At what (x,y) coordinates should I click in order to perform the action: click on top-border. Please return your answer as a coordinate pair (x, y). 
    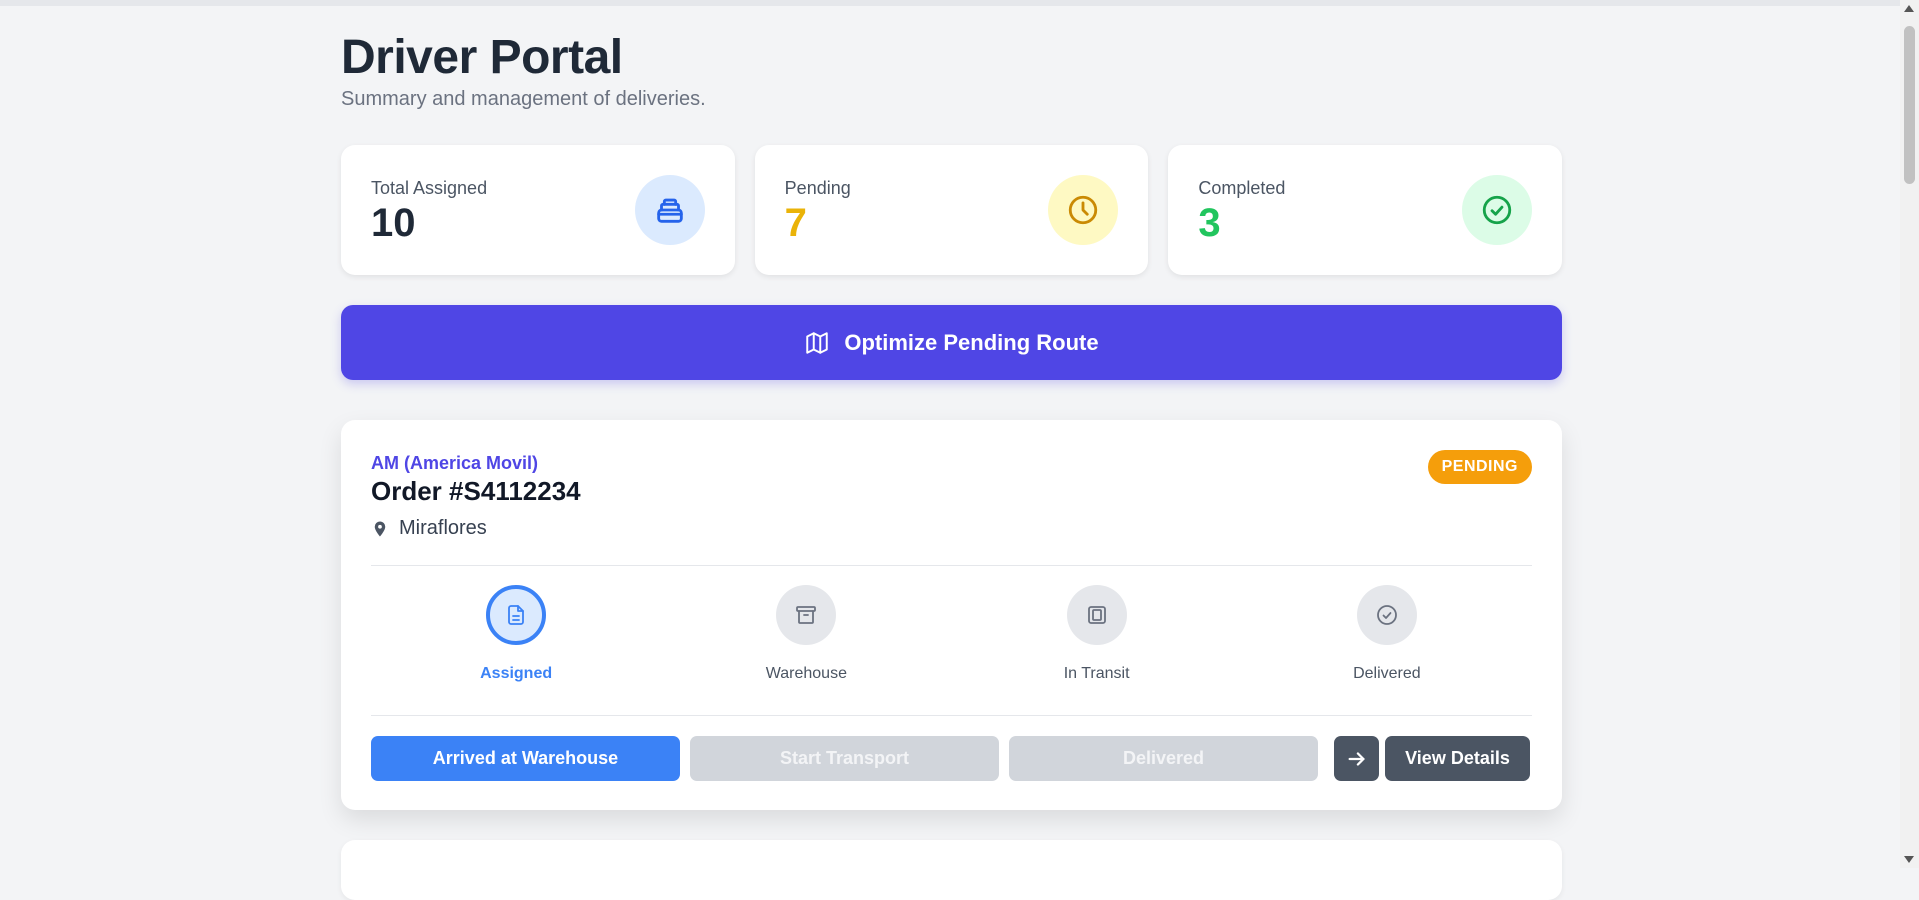
    Looking at the image, I should click on (950, 3).